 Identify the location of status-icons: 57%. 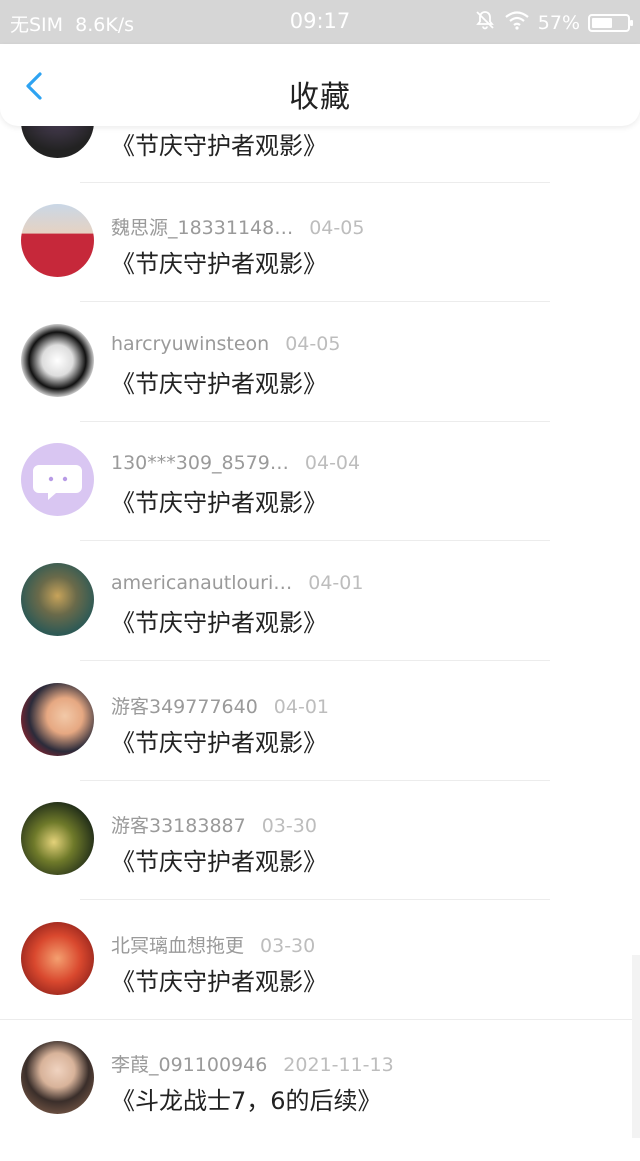
(553, 22).